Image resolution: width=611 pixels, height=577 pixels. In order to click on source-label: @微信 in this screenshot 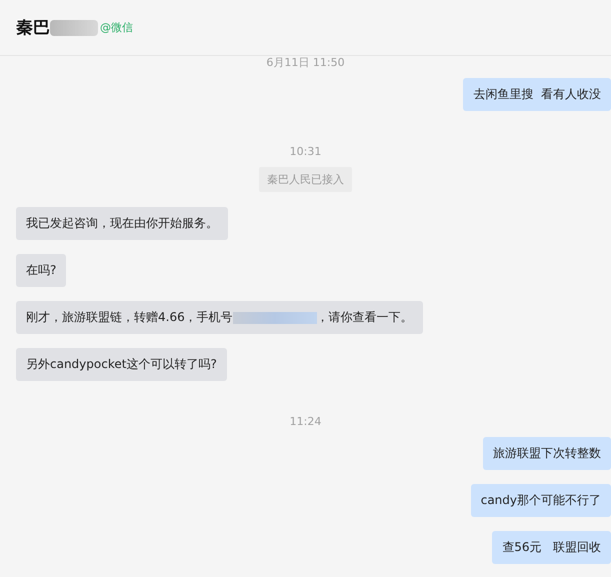, I will do `click(116, 27)`.